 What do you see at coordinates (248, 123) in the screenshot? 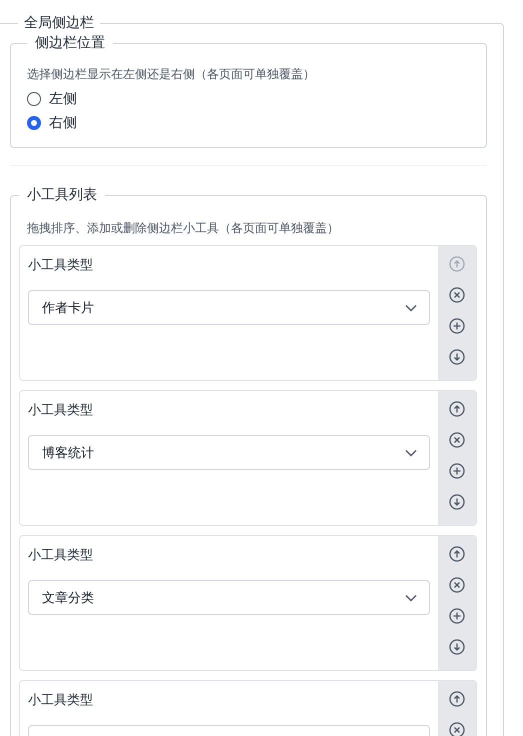
I see `radio-option: 右侧` at bounding box center [248, 123].